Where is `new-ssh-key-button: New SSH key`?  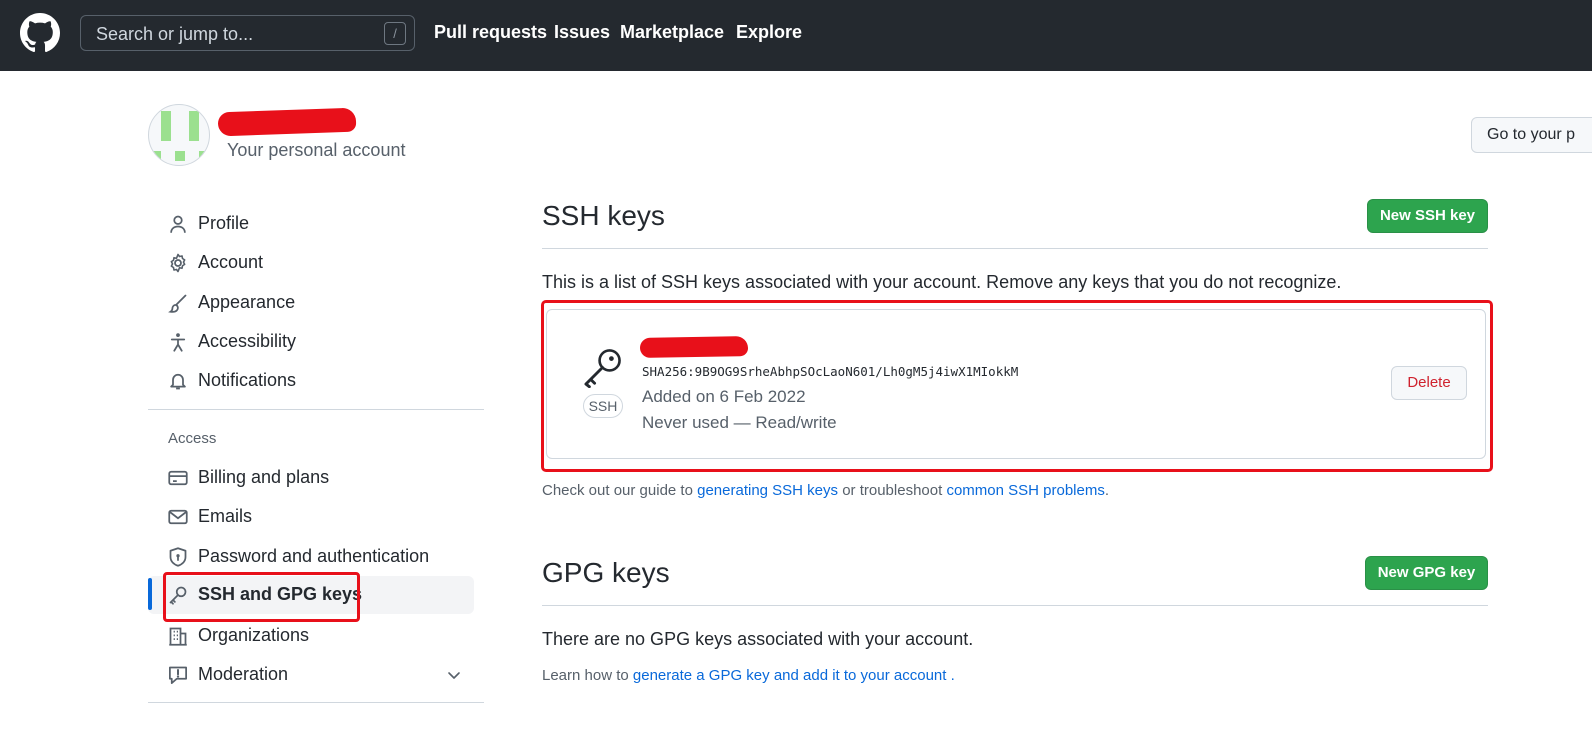 new-ssh-key-button: New SSH key is located at coordinates (1427, 216).